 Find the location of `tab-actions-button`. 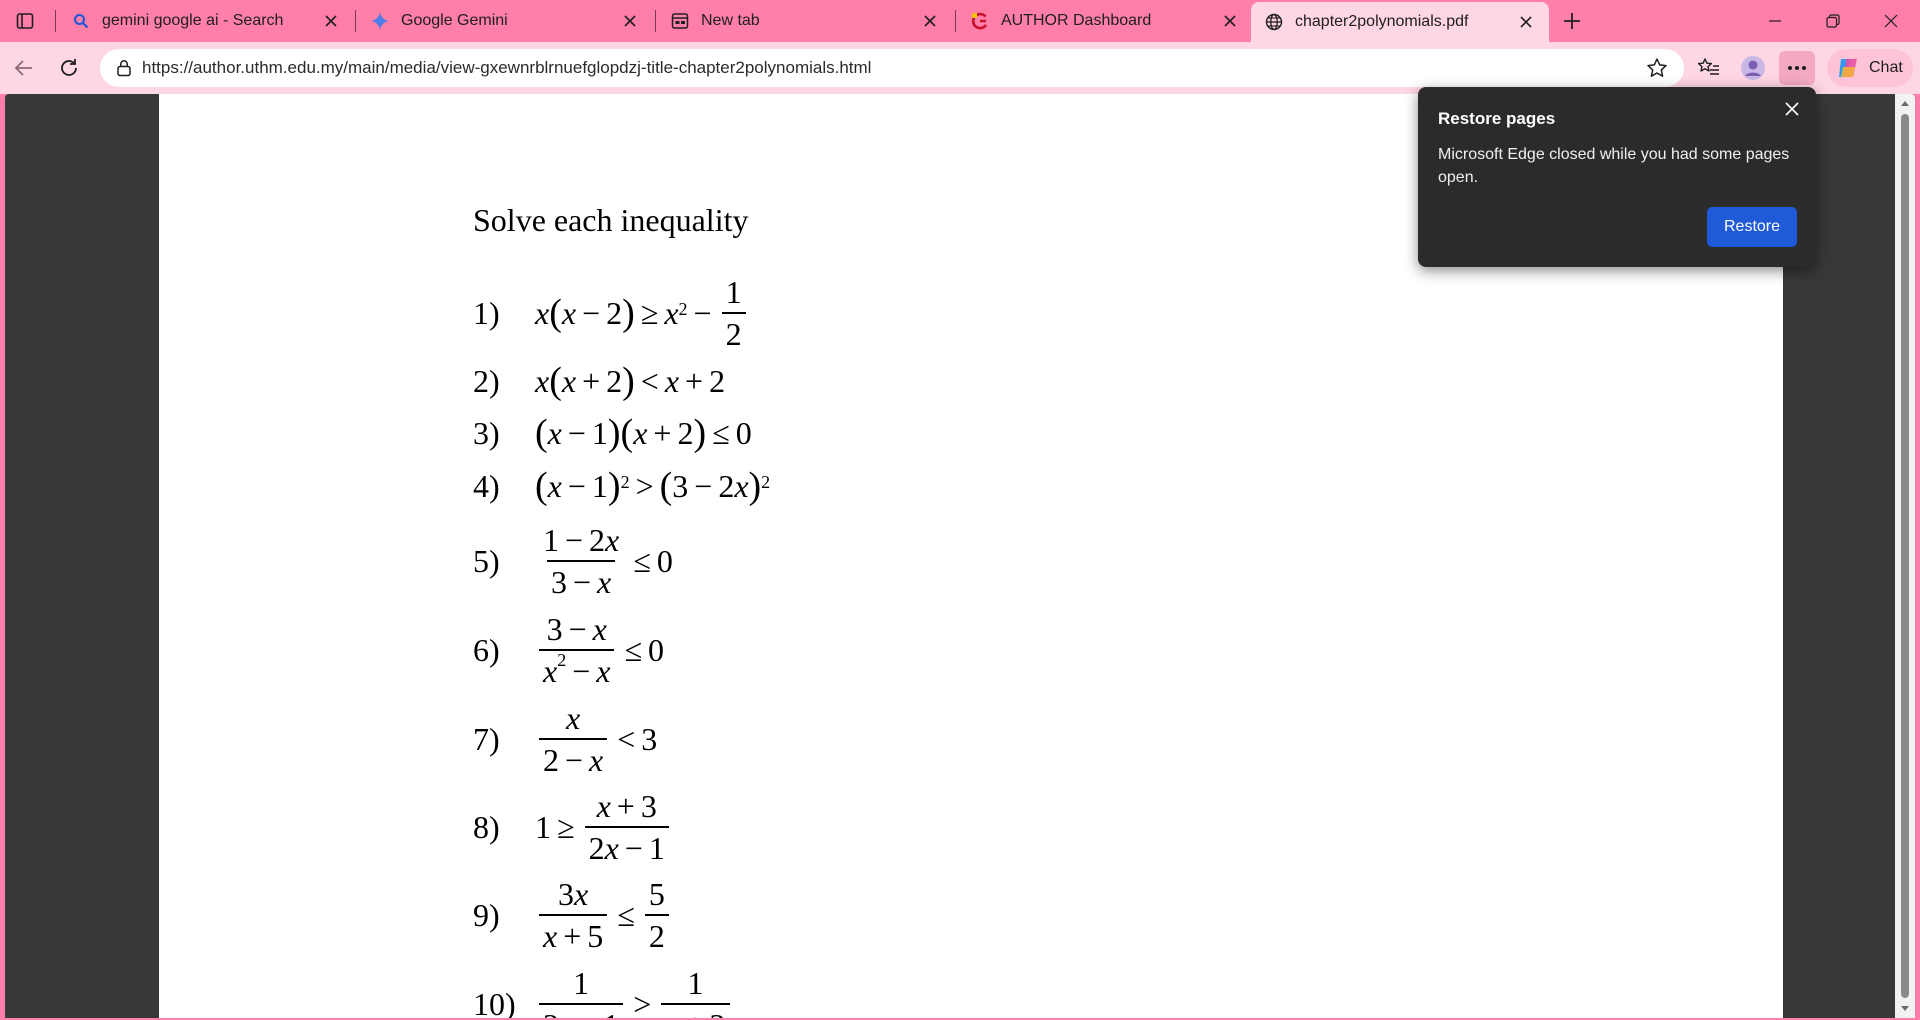

tab-actions-button is located at coordinates (25, 21).